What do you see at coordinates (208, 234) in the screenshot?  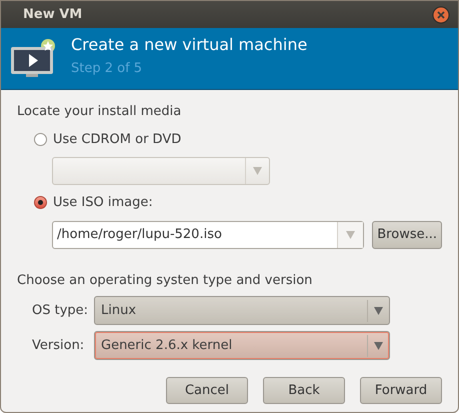 I see `combo-entry: /home/roger/lupu-520.iso` at bounding box center [208, 234].